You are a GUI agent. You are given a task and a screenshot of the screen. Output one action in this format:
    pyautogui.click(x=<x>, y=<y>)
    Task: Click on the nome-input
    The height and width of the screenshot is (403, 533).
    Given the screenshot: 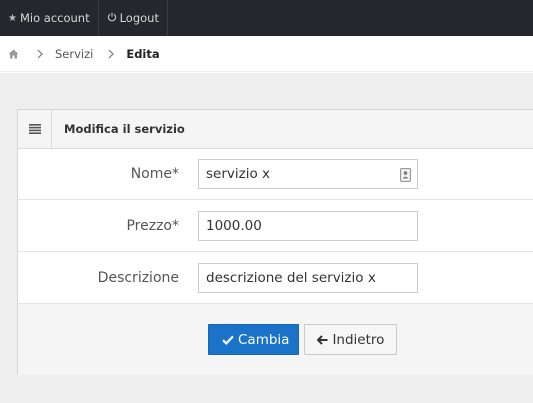 What is the action you would take?
    pyautogui.click(x=308, y=174)
    